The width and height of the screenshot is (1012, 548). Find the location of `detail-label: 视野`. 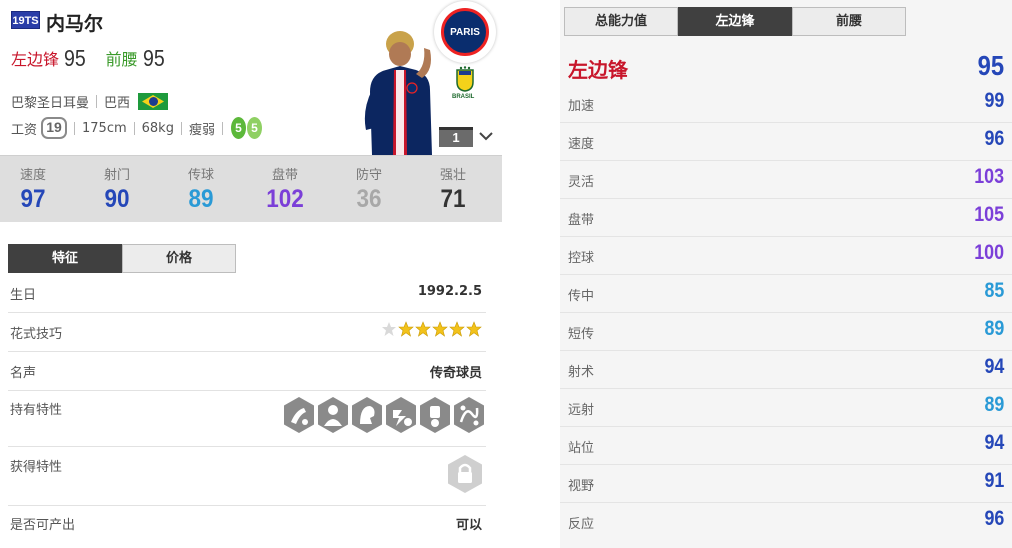

detail-label: 视野 is located at coordinates (581, 486).